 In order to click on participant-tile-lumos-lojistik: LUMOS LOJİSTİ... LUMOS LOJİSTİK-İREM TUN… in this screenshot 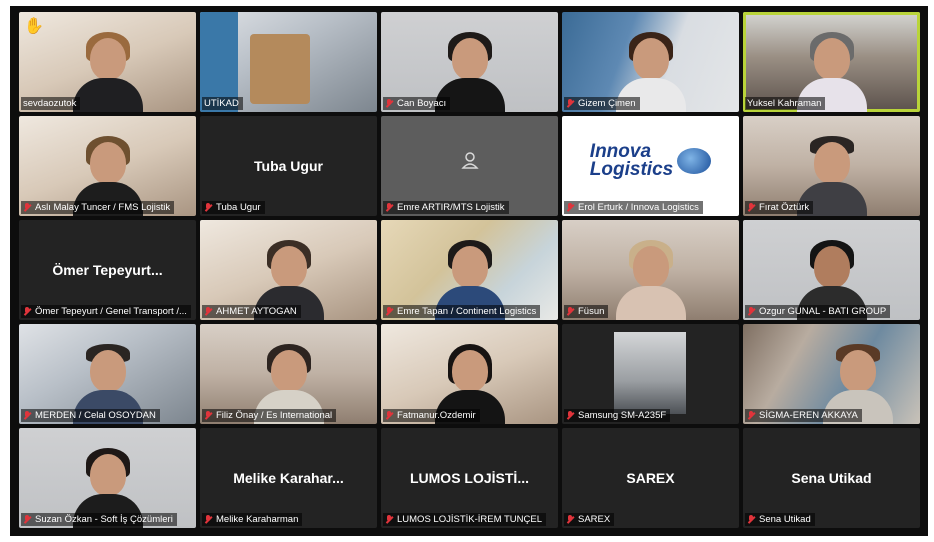, I will do `click(469, 478)`.